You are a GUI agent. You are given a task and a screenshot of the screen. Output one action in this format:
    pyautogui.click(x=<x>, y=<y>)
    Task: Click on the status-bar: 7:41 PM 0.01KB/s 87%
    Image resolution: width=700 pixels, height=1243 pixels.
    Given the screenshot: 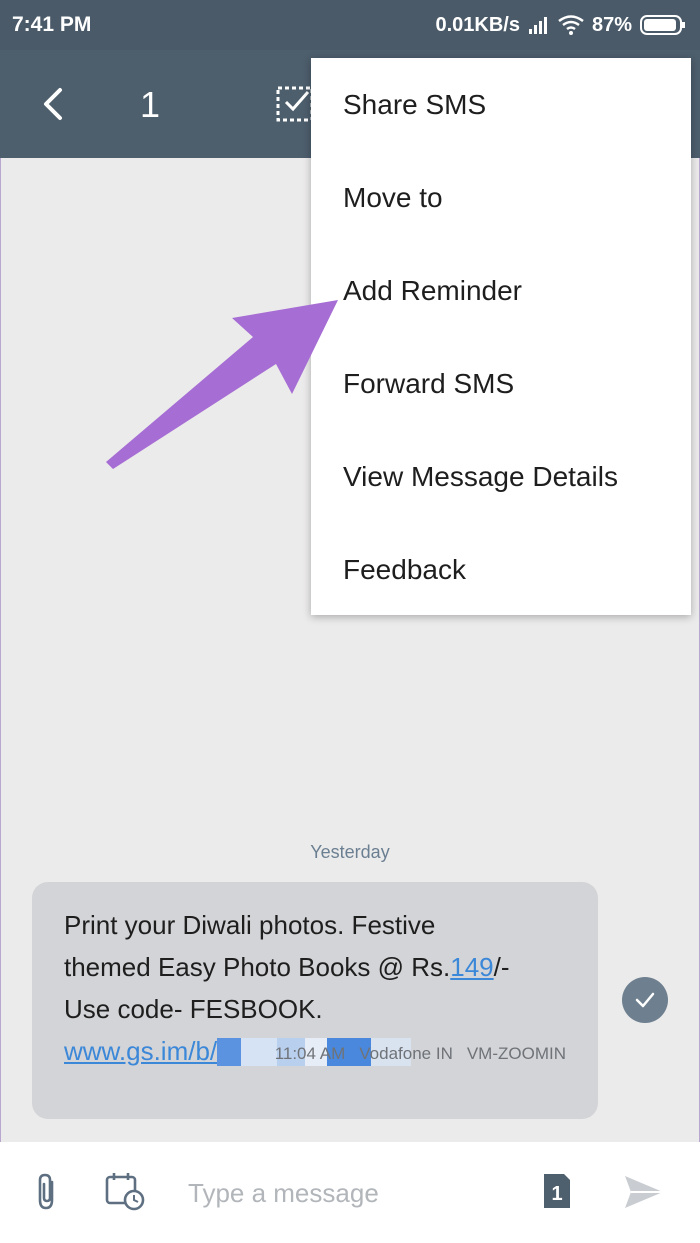 What is the action you would take?
    pyautogui.click(x=350, y=25)
    